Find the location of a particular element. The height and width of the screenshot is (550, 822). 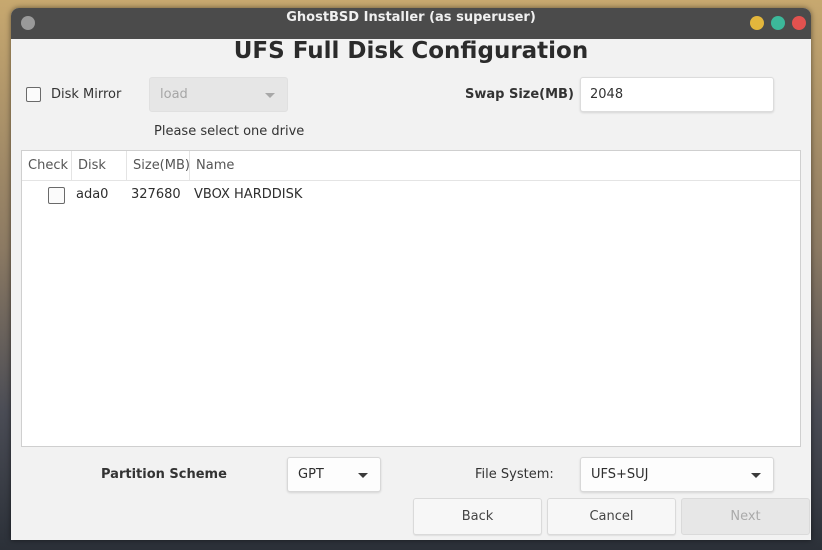

table-header: Check Disk Size(MB) Name is located at coordinates (411, 166).